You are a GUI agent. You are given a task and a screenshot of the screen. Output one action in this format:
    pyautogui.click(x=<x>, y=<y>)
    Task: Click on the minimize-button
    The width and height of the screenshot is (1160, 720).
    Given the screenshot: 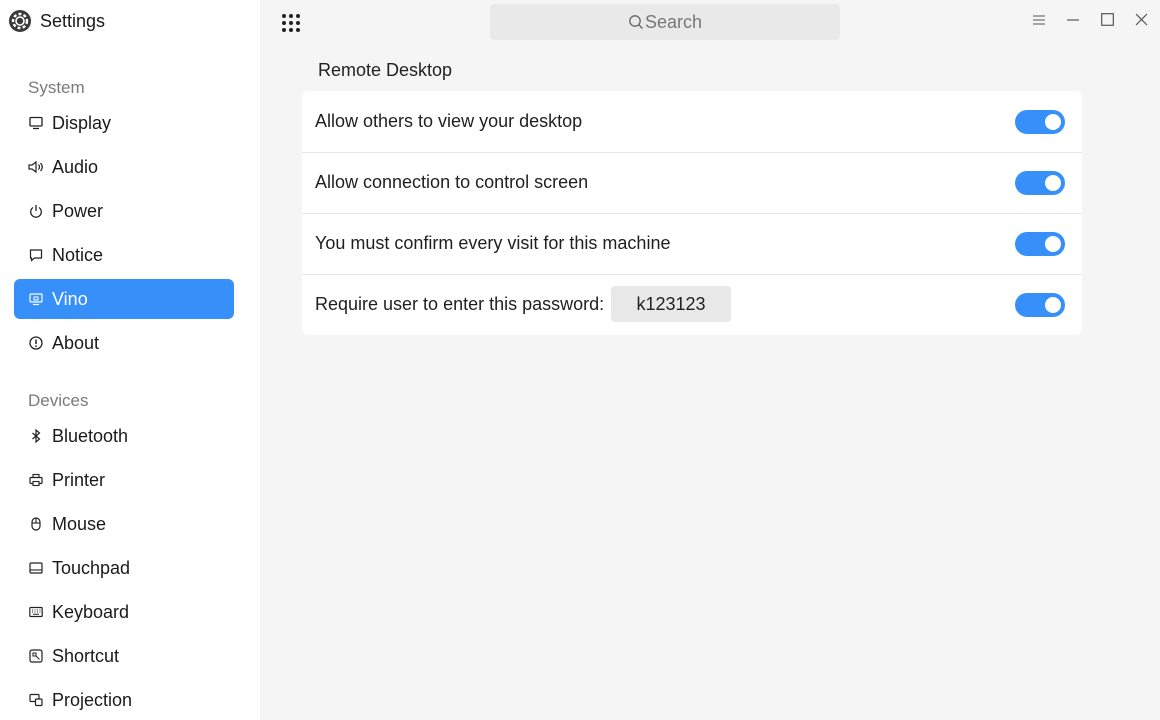 What is the action you would take?
    pyautogui.click(x=1073, y=22)
    